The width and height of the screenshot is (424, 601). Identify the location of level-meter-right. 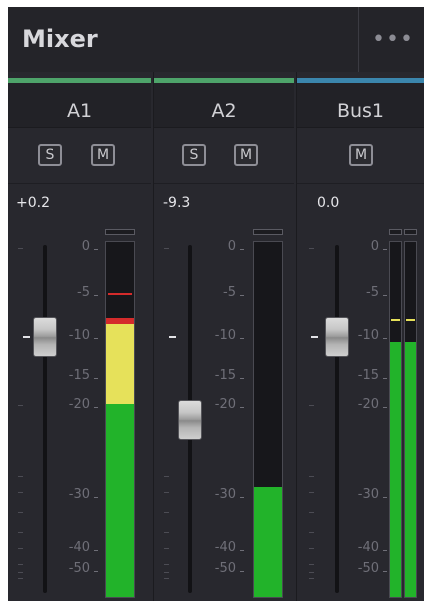
(410, 419).